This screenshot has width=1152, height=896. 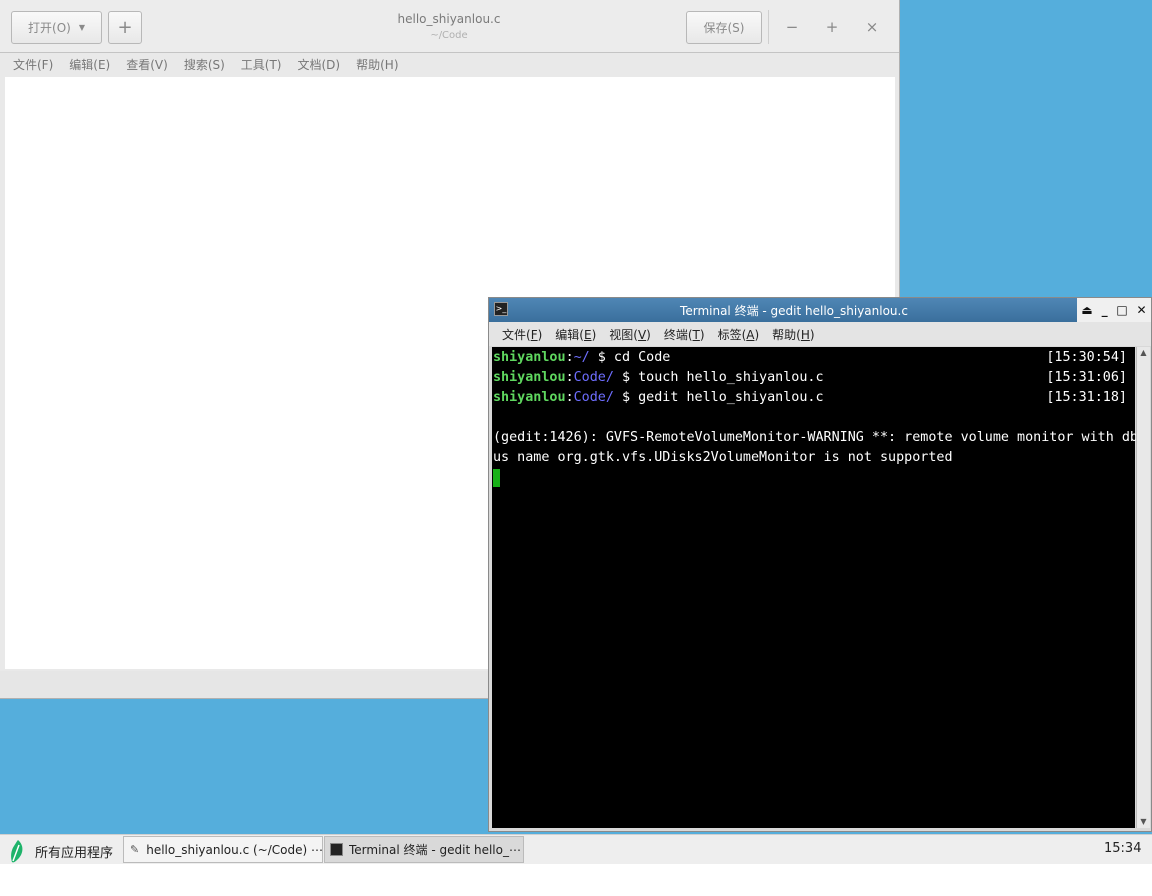 What do you see at coordinates (501, 309) in the screenshot?
I see `terminal-icon: >_` at bounding box center [501, 309].